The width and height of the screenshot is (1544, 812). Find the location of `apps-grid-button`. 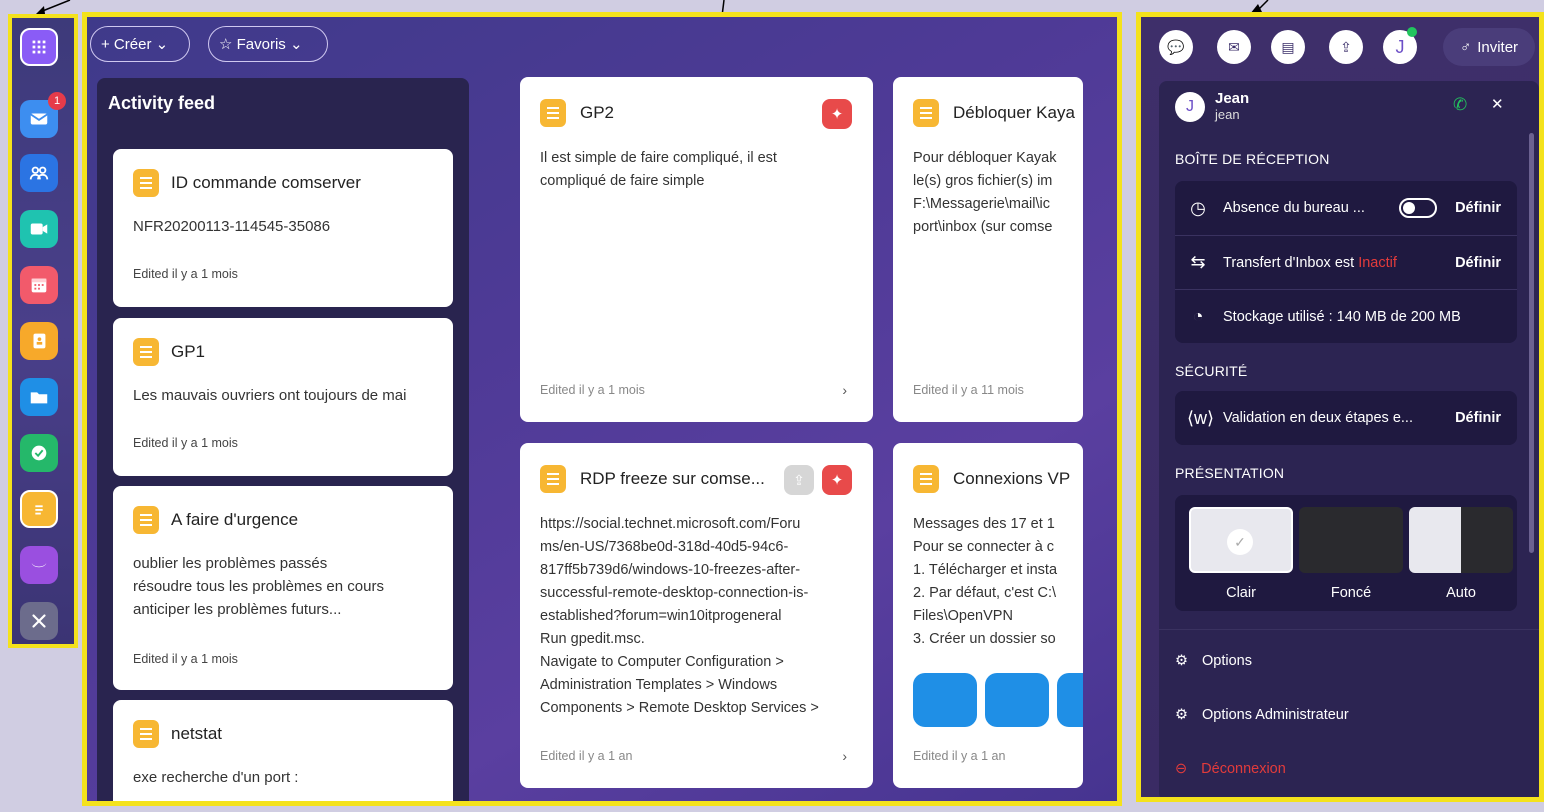

apps-grid-button is located at coordinates (39, 47).